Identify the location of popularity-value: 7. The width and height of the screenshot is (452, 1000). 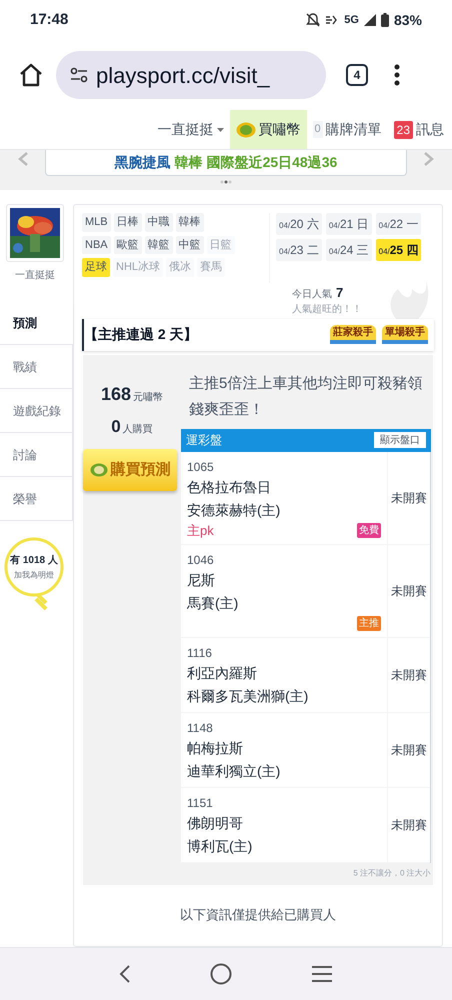
(340, 293).